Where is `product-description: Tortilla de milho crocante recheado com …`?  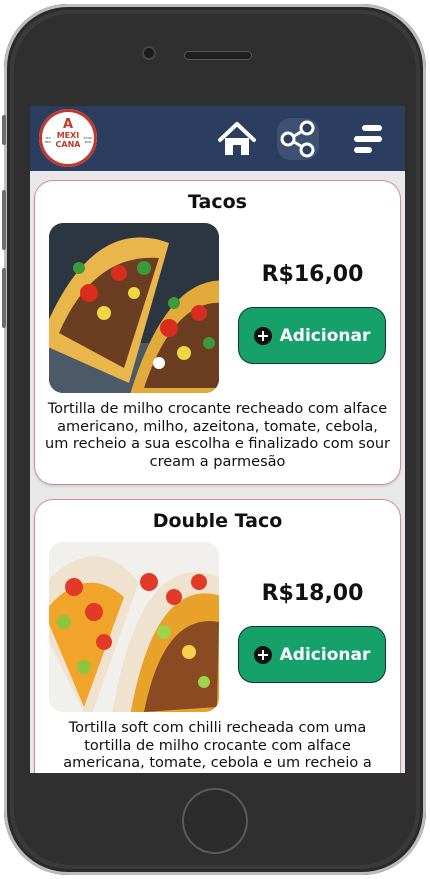
product-description: Tortilla de milho crocante recheado com … is located at coordinates (217, 435).